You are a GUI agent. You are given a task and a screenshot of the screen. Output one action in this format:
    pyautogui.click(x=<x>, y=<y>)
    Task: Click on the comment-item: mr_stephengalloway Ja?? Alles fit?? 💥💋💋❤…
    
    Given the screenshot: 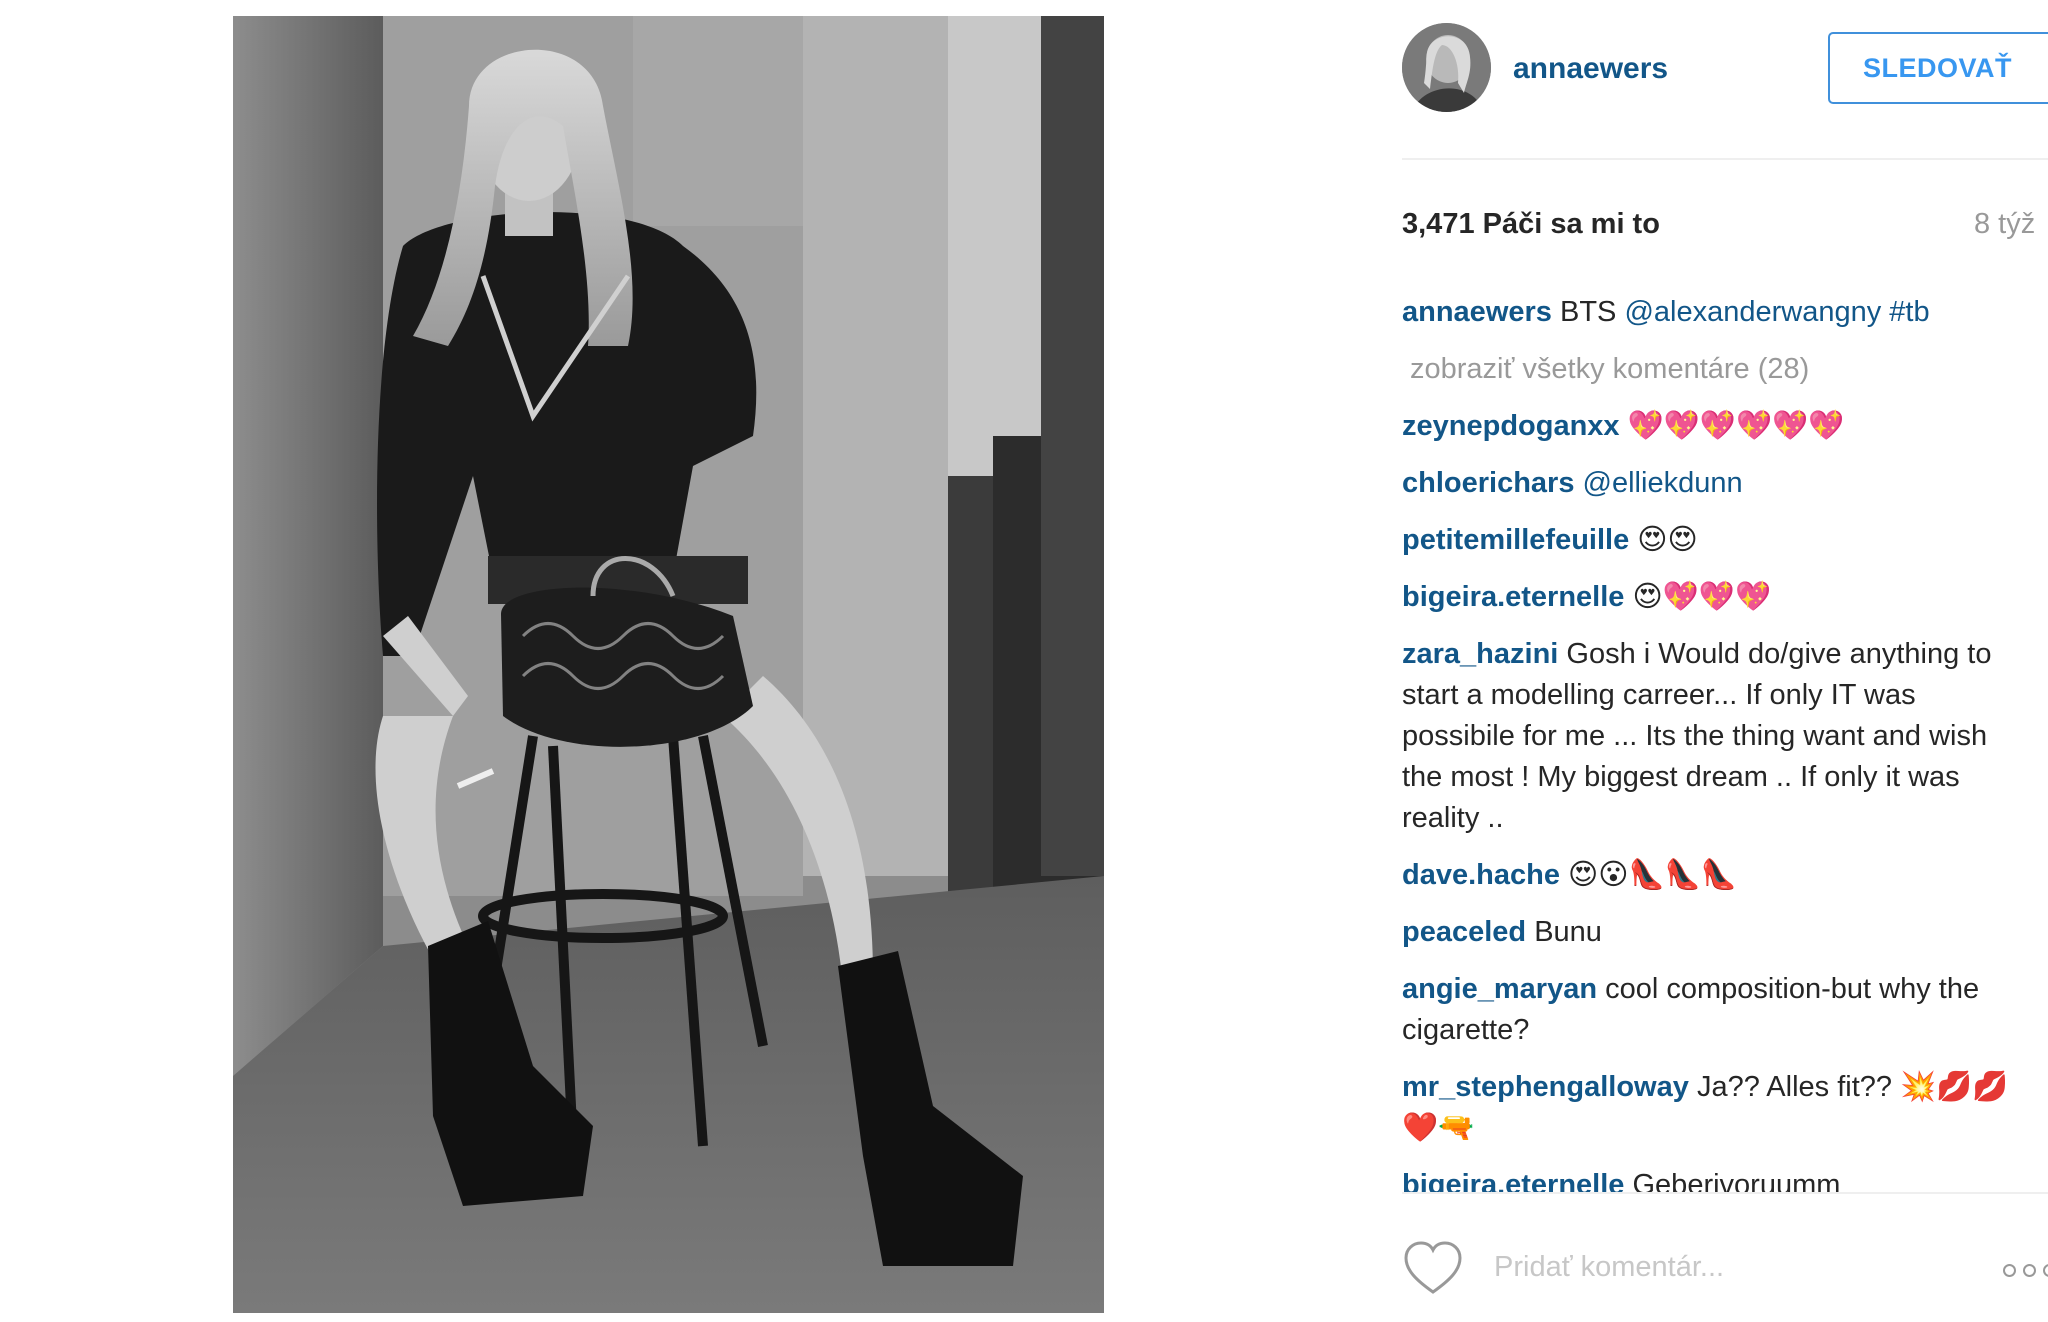 What is the action you would take?
    pyautogui.click(x=1708, y=1108)
    